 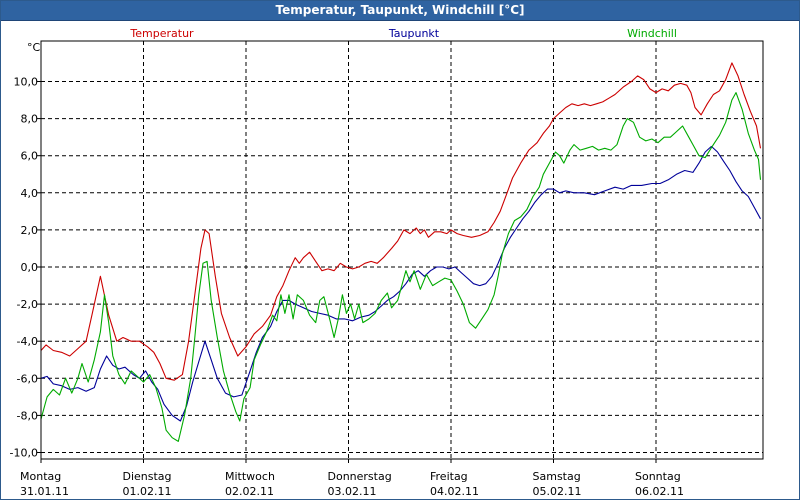 I want to click on x-tick-day-label: Samstag, so click(x=557, y=476).